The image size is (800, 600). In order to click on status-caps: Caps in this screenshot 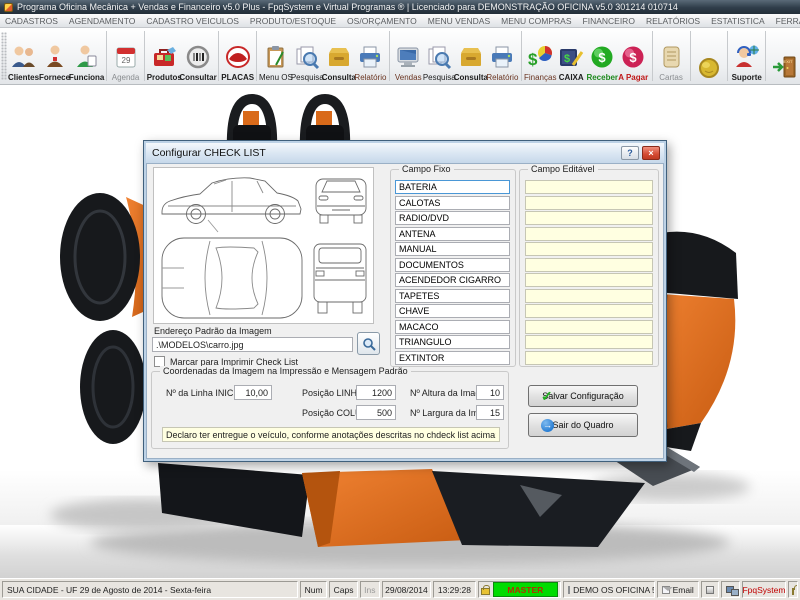, I will do `click(344, 589)`.